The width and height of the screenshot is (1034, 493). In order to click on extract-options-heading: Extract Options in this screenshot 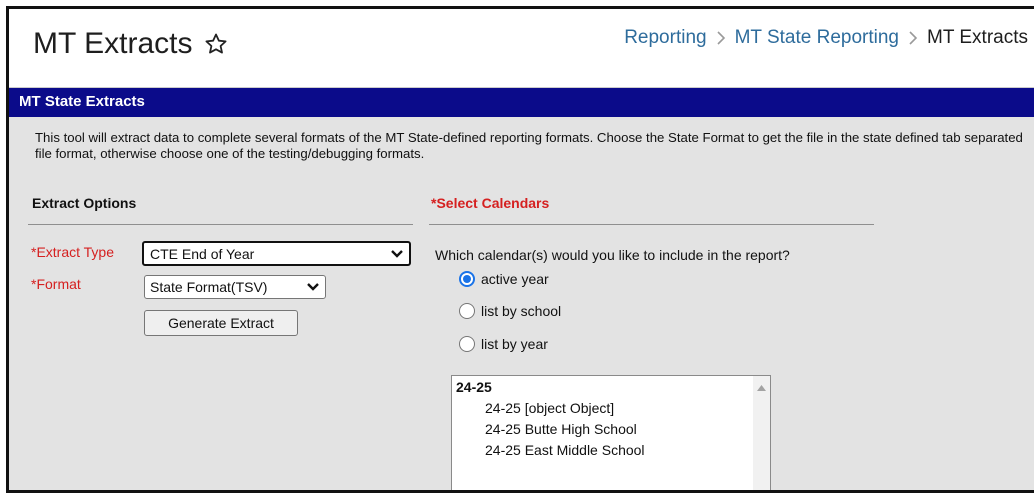, I will do `click(84, 203)`.